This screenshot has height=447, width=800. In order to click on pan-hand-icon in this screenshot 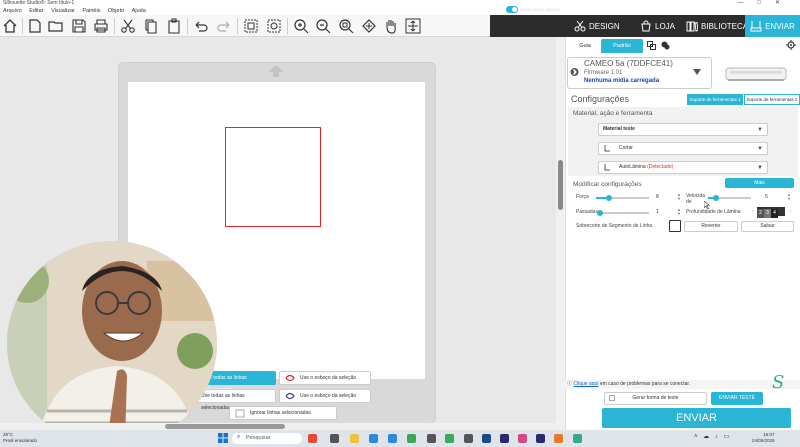, I will do `click(391, 26)`.